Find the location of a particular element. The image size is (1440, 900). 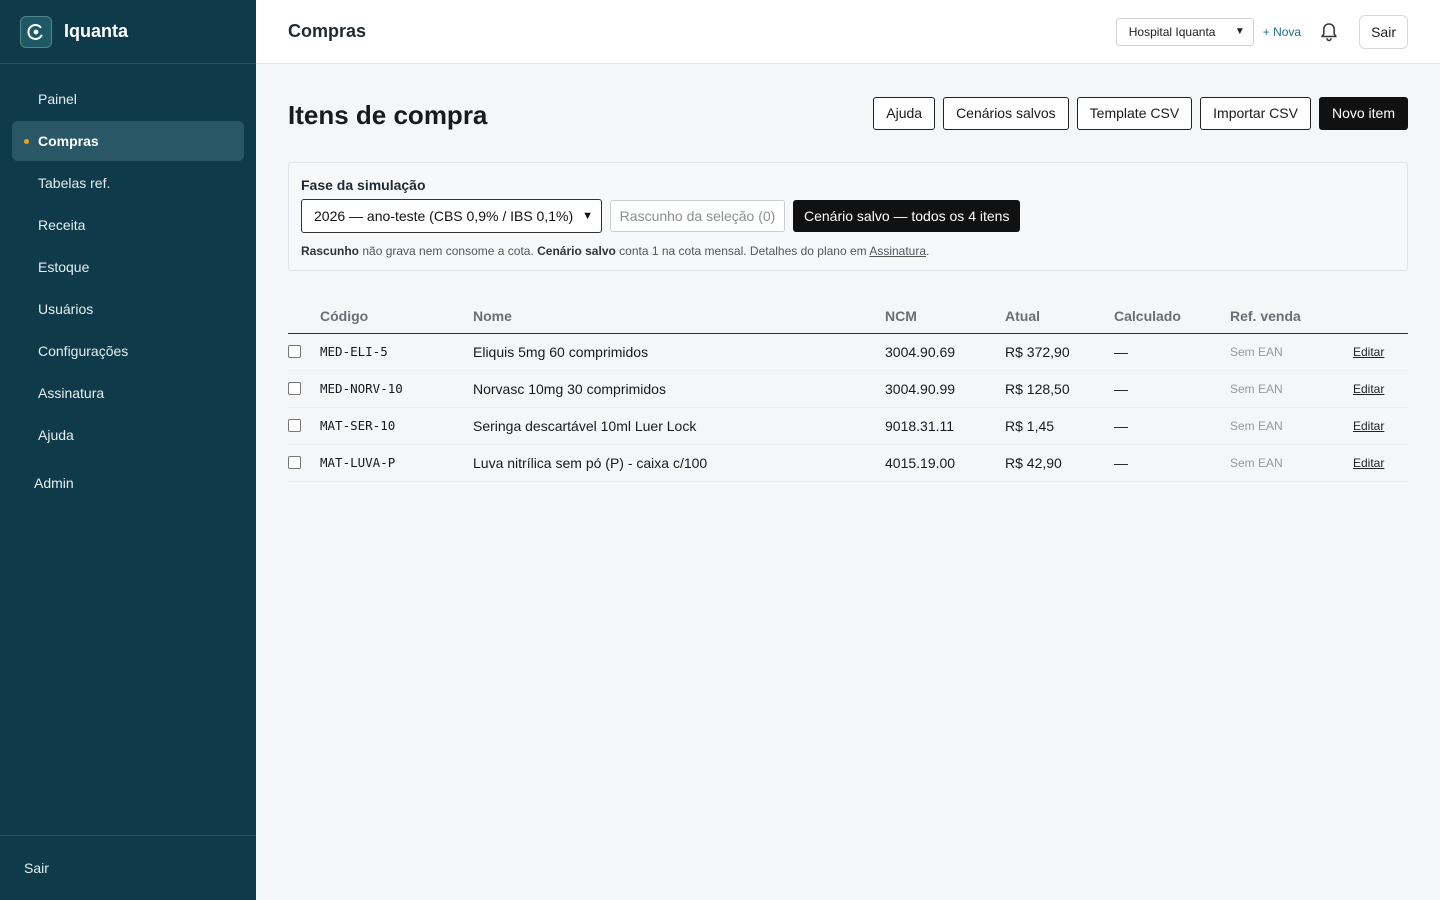

app-name: Iquanta is located at coordinates (96, 31).